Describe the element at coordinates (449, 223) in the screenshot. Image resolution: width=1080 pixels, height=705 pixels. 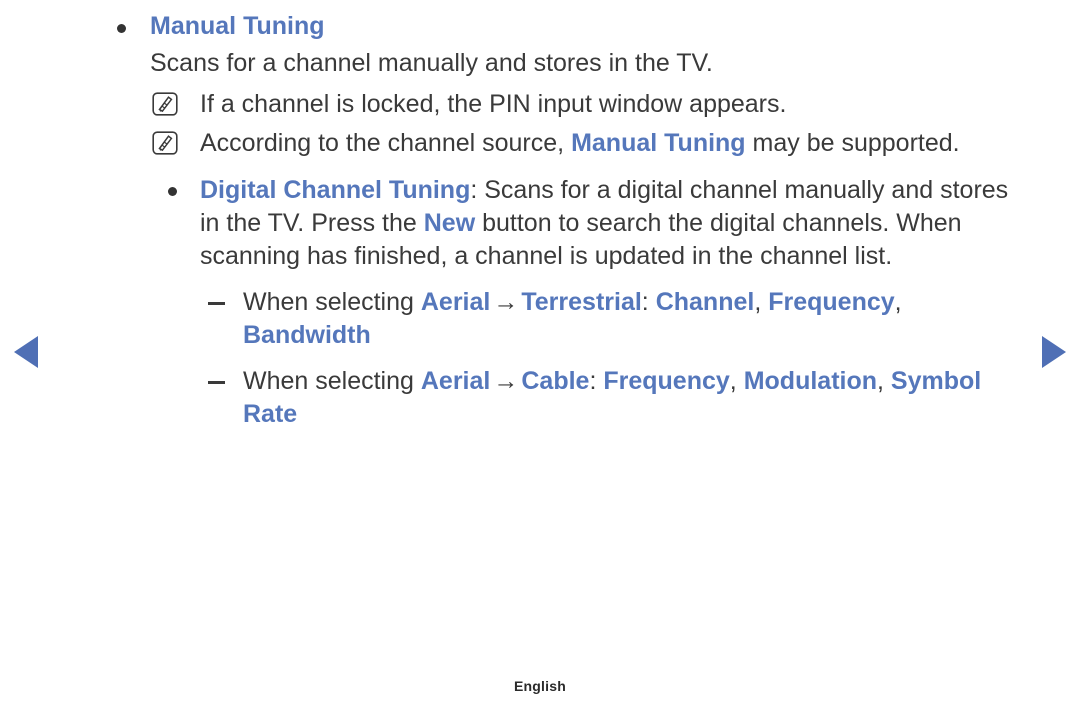
I see `digital-emphasis-new: New` at that location.